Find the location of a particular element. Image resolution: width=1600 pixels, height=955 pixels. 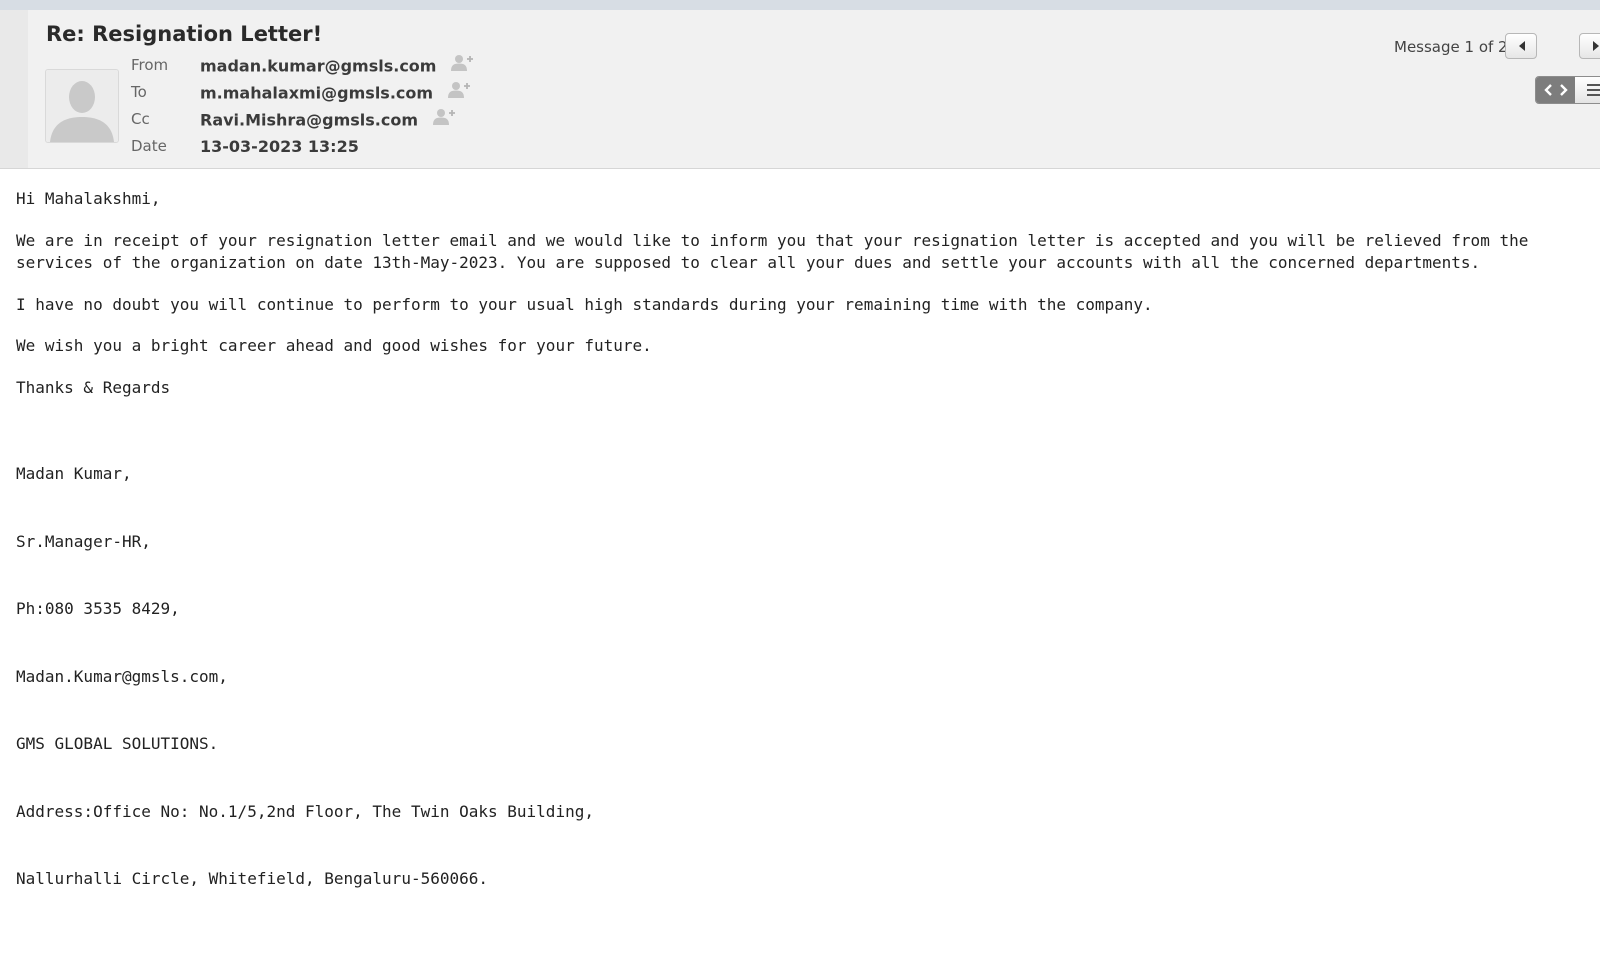

signature-line: Madan.Kumar@gmsls.com, is located at coordinates (122, 676).